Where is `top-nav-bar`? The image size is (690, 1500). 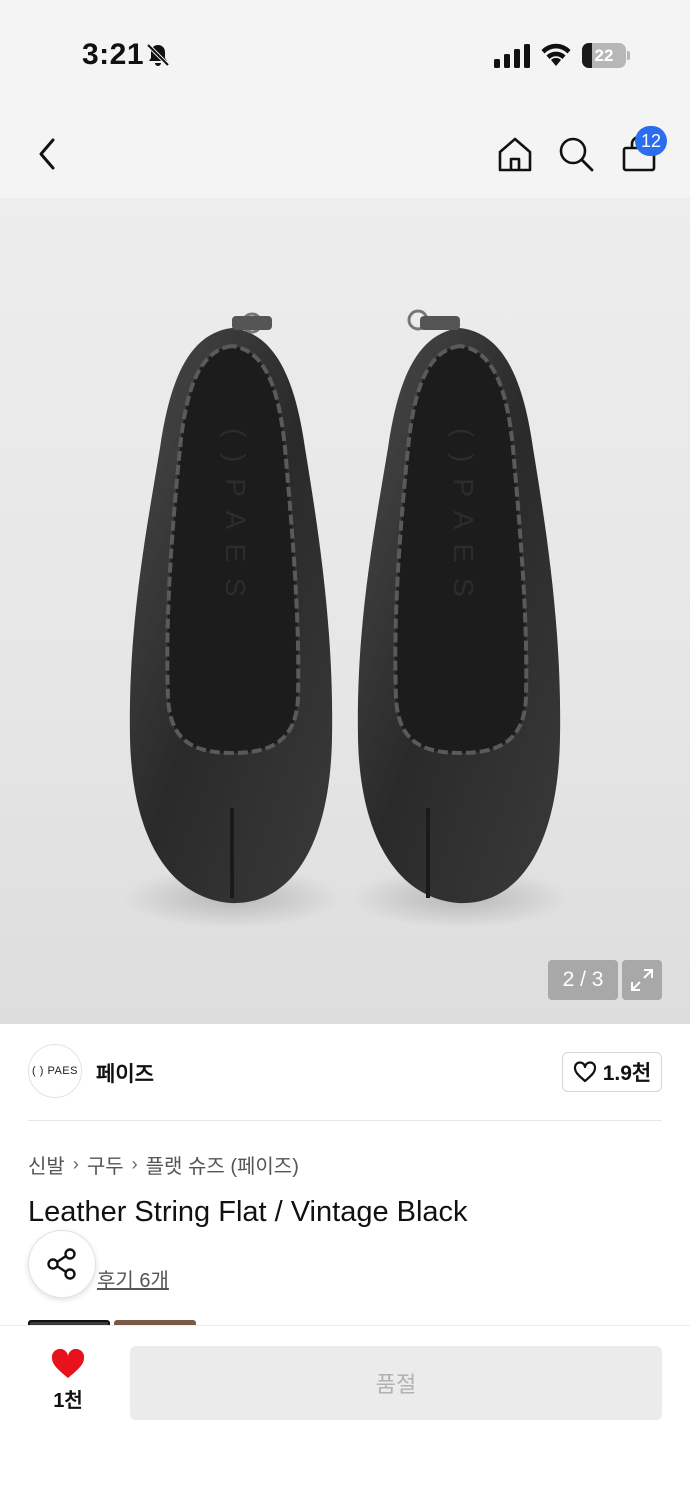
top-nav-bar is located at coordinates (345, 154).